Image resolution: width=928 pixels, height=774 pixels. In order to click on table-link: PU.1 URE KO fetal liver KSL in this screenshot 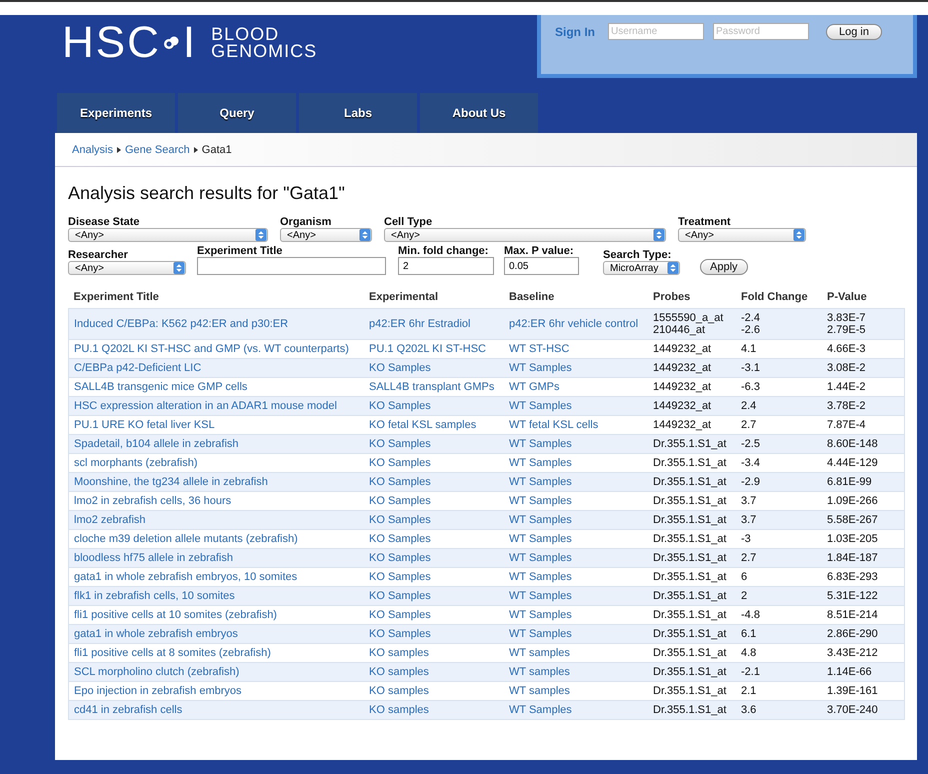, I will do `click(216, 425)`.